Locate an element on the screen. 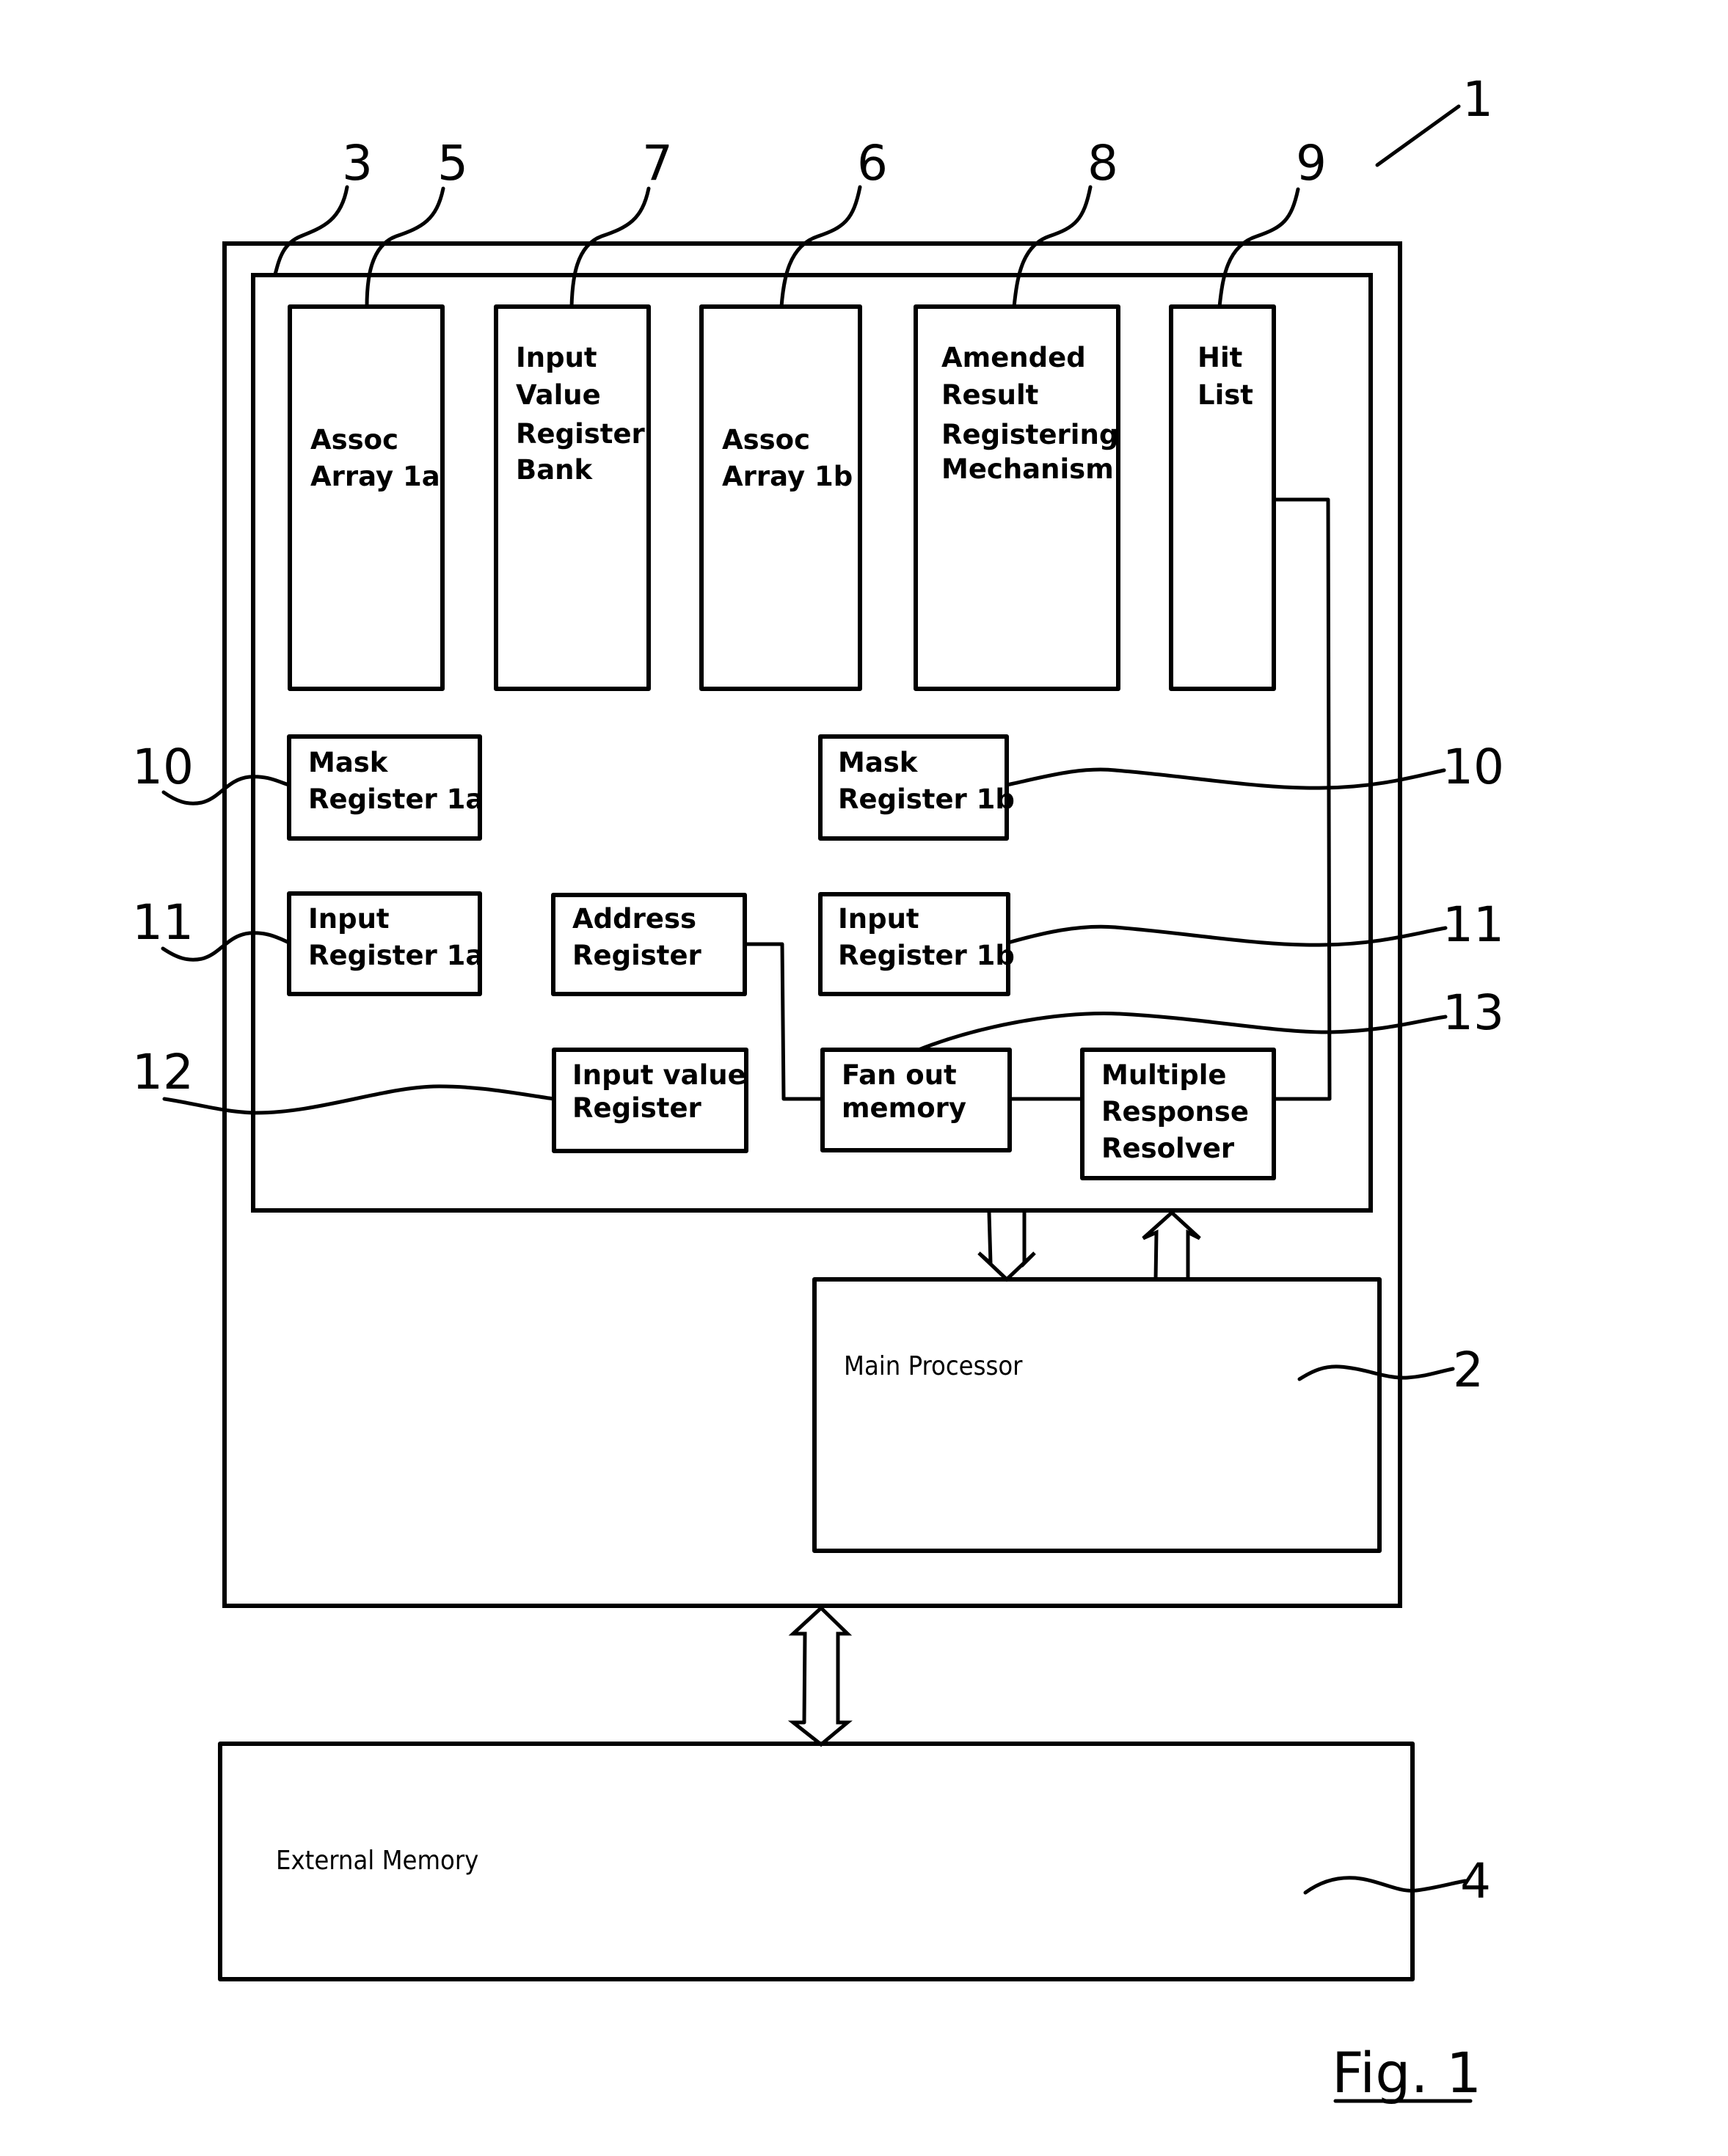 This screenshot has width=1728, height=2156. address-register: Address Register is located at coordinates (649, 945).